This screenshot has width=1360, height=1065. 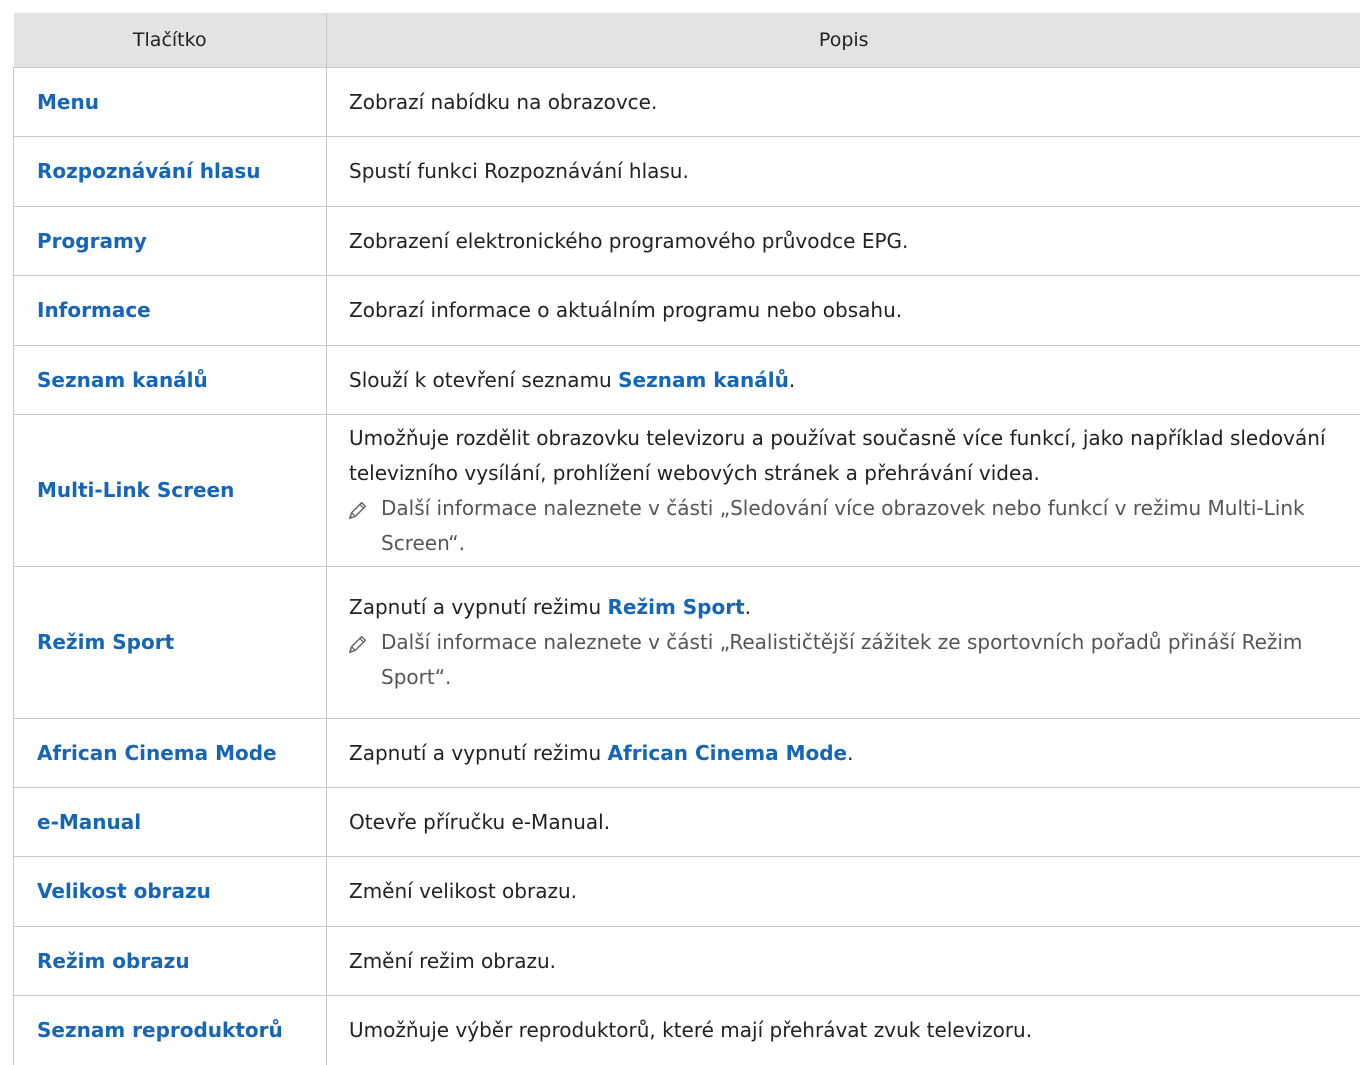 What do you see at coordinates (503, 102) in the screenshot?
I see `description-main: Zobrazí nabídku na obrazovce.` at bounding box center [503, 102].